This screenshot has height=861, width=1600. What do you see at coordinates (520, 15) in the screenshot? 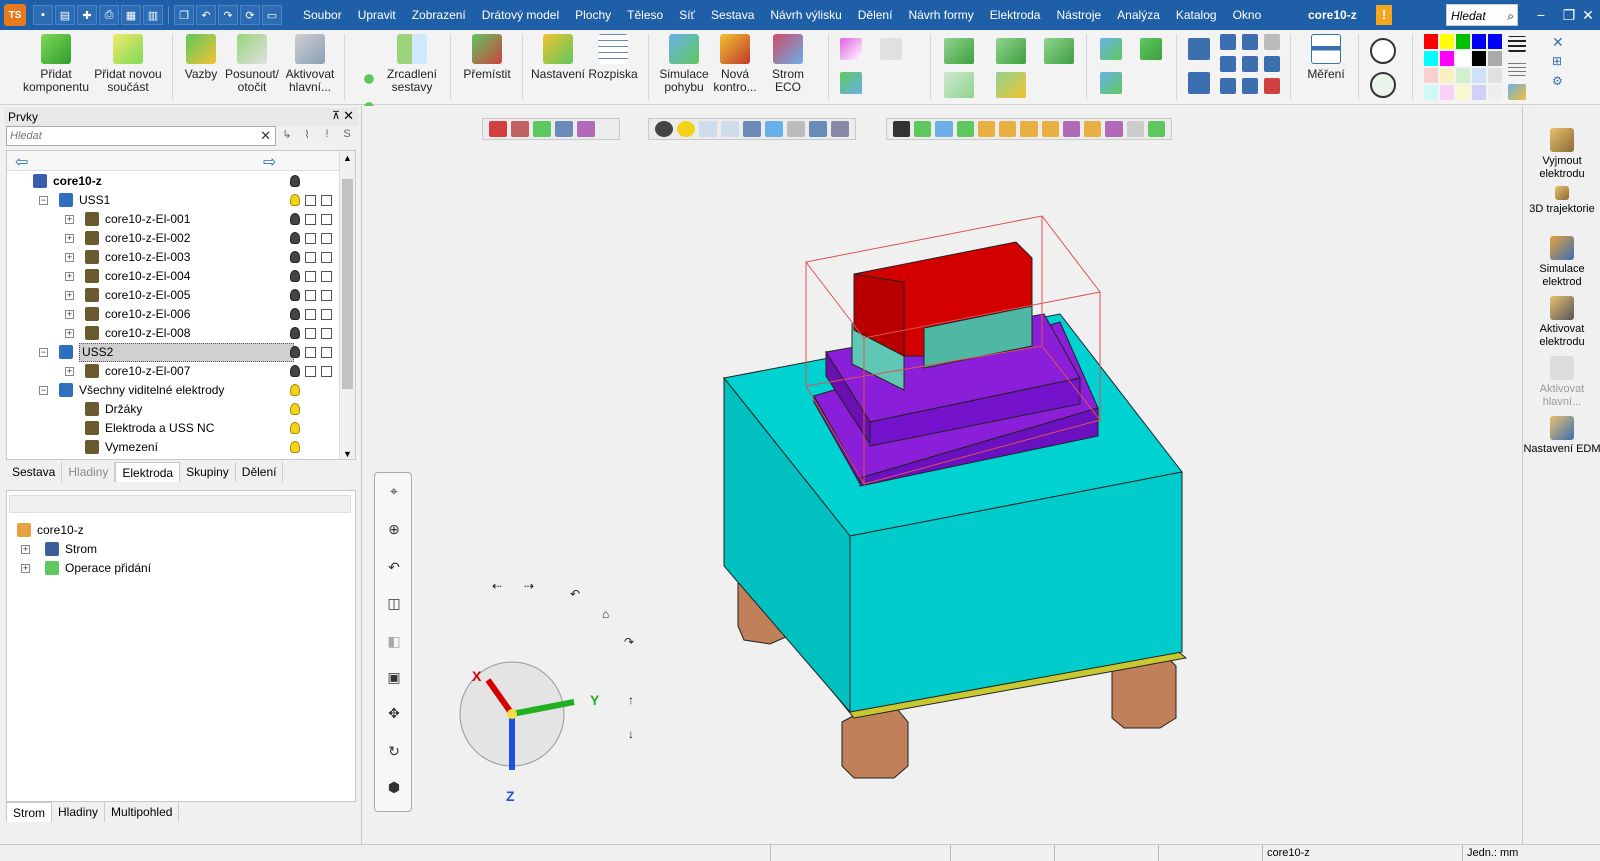
I see `menu-dratovy-model: Drátový model` at bounding box center [520, 15].